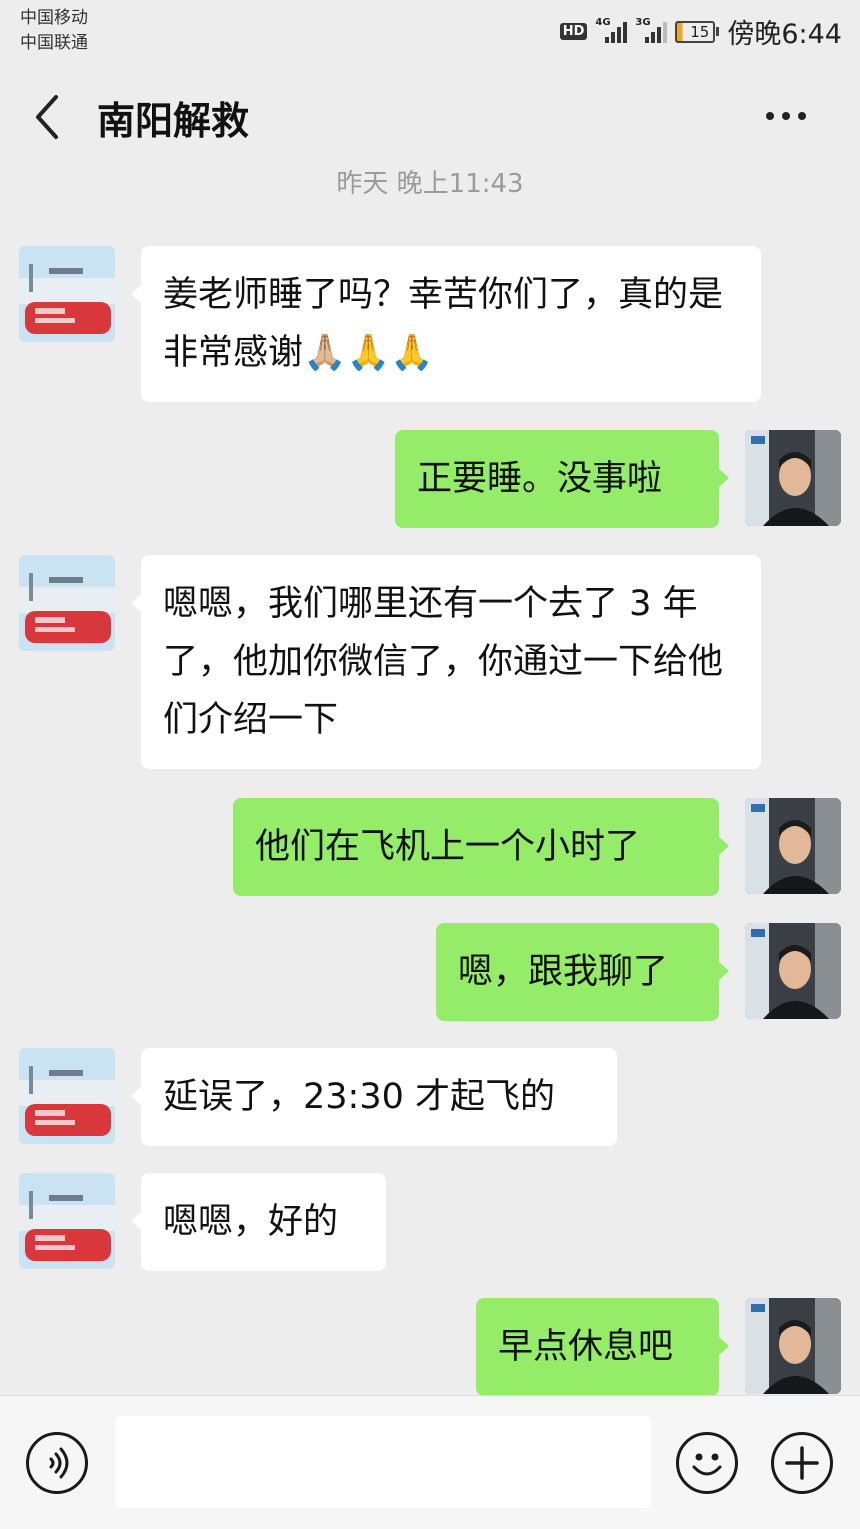 The height and width of the screenshot is (1529, 860). I want to click on voice-button, so click(57, 1463).